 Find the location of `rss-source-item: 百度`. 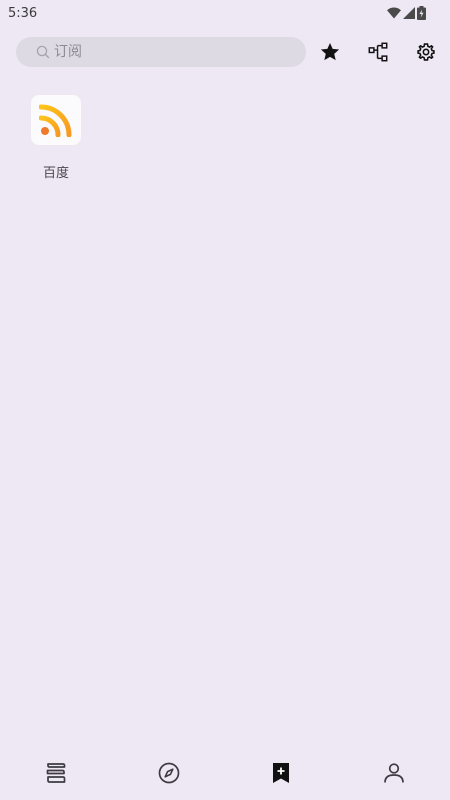

rss-source-item: 百度 is located at coordinates (56, 138).